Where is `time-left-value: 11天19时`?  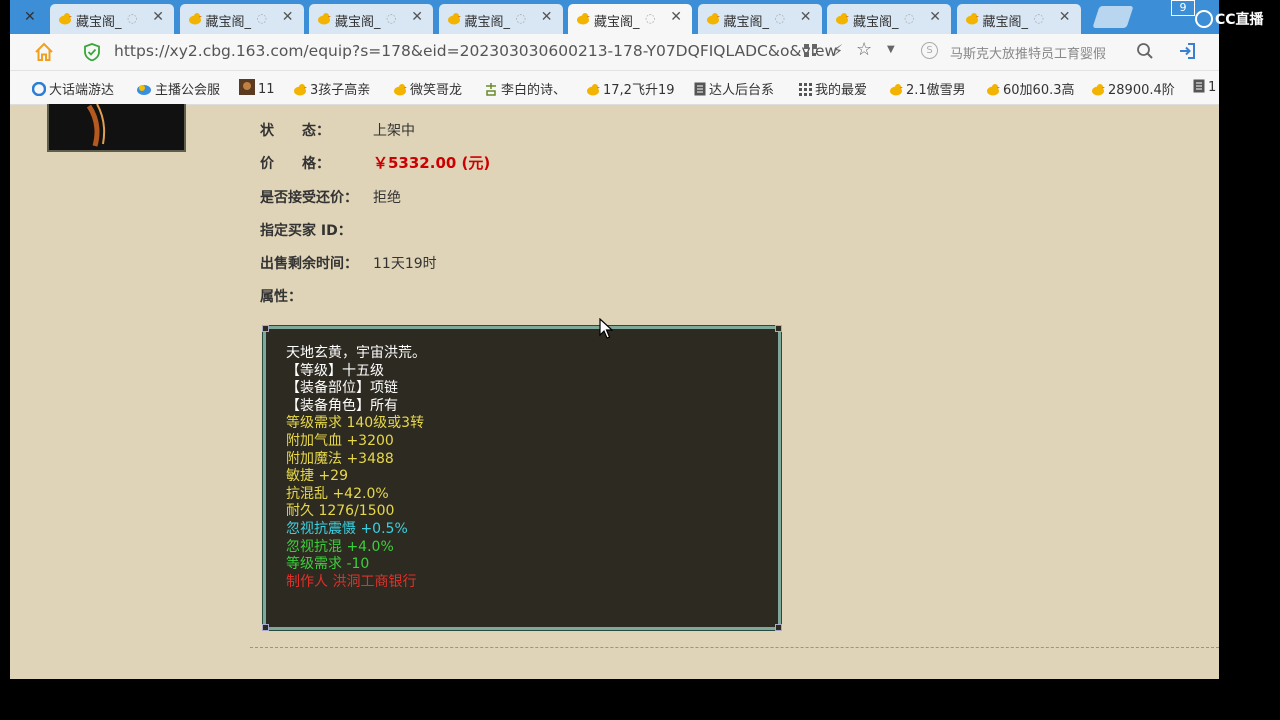
time-left-value: 11天19时 is located at coordinates (405, 264).